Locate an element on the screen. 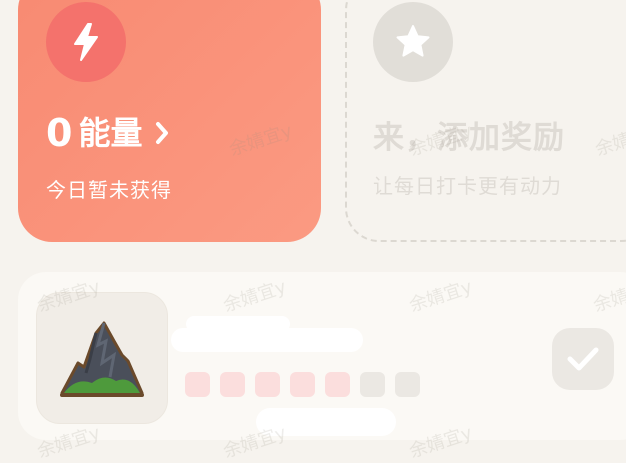 The width and height of the screenshot is (626, 463). energy-value: 0 能量 is located at coordinates (108, 133).